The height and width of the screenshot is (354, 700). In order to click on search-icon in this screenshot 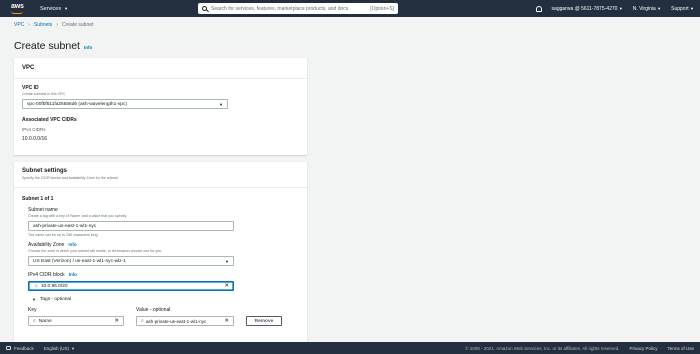, I will do `click(204, 8)`.